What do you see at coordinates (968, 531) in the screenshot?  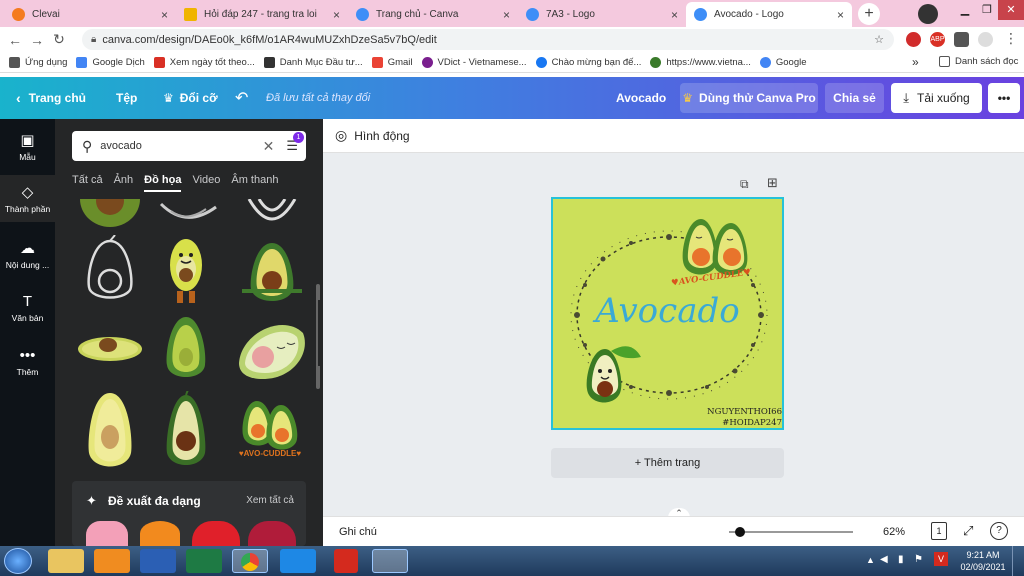 I see `fullscreen-icon: ⤢` at bounding box center [968, 531].